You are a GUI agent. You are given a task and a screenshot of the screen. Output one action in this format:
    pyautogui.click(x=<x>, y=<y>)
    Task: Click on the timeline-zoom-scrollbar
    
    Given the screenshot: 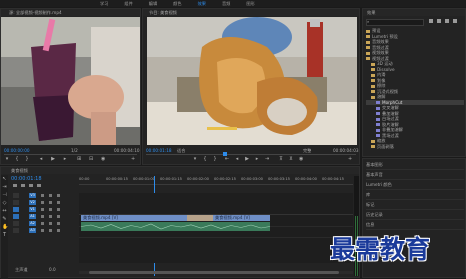 What is the action you would take?
    pyautogui.click(x=216, y=272)
    